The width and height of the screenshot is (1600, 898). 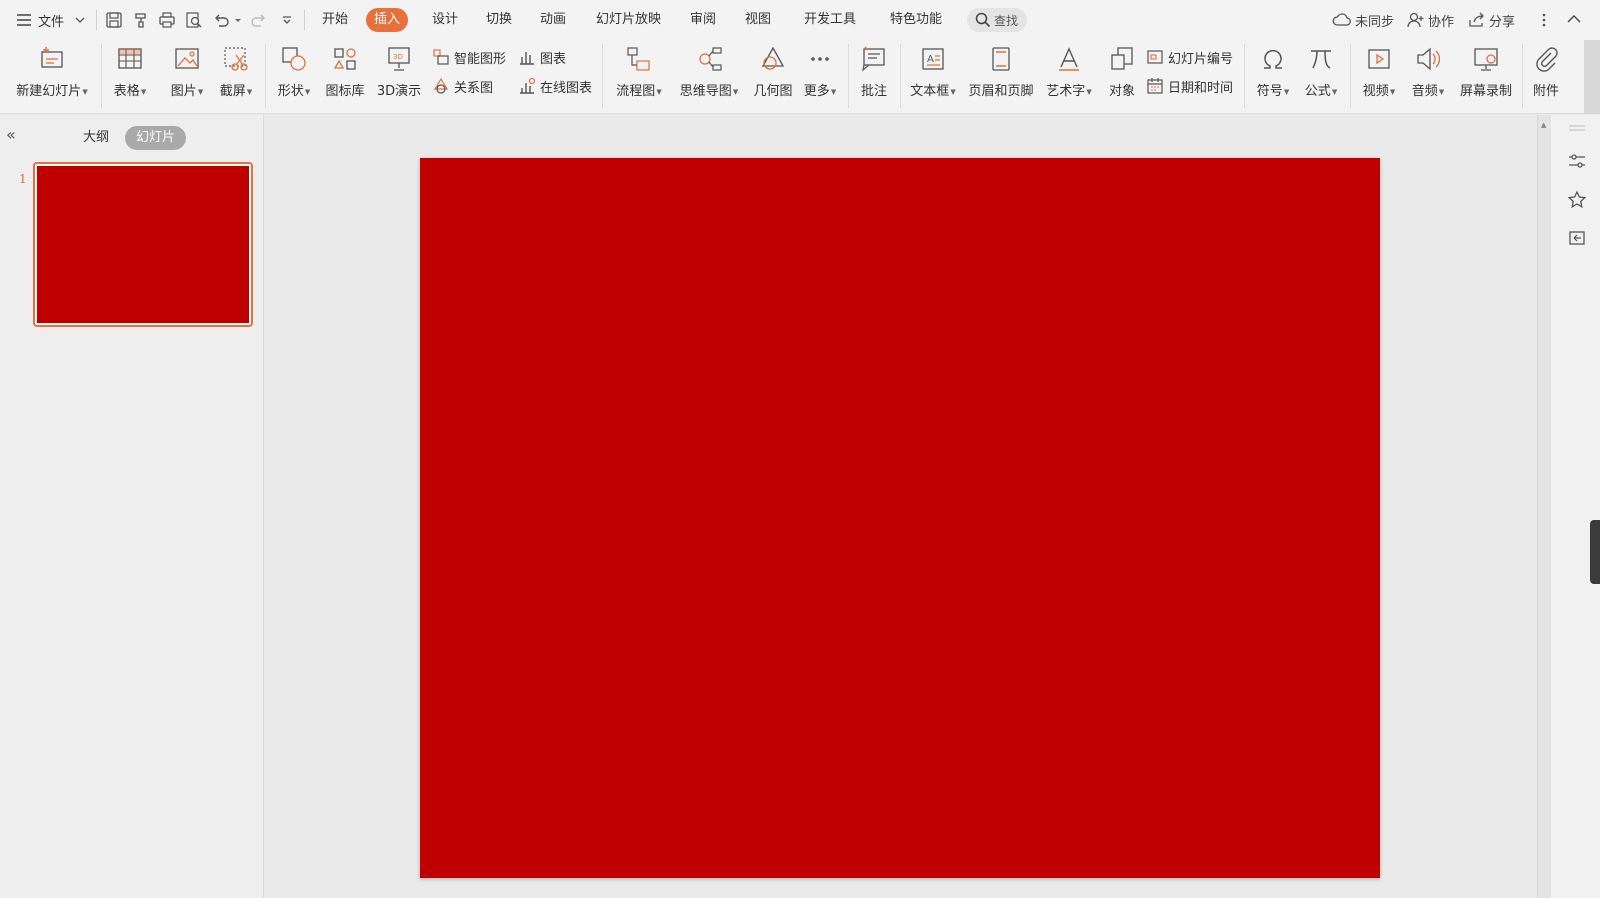 I want to click on collapse-panel-icon: «, so click(x=11, y=134).